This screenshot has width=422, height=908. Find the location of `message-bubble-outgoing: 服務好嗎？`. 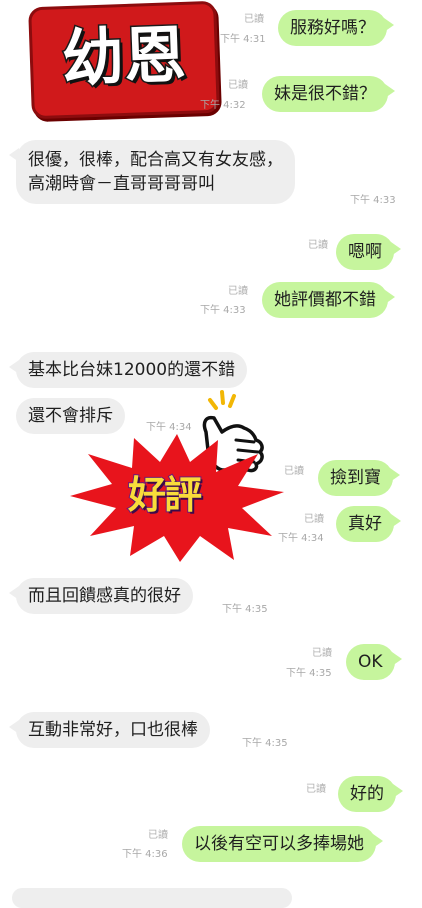

message-bubble-outgoing: 服務好嗎？ is located at coordinates (336, 28).